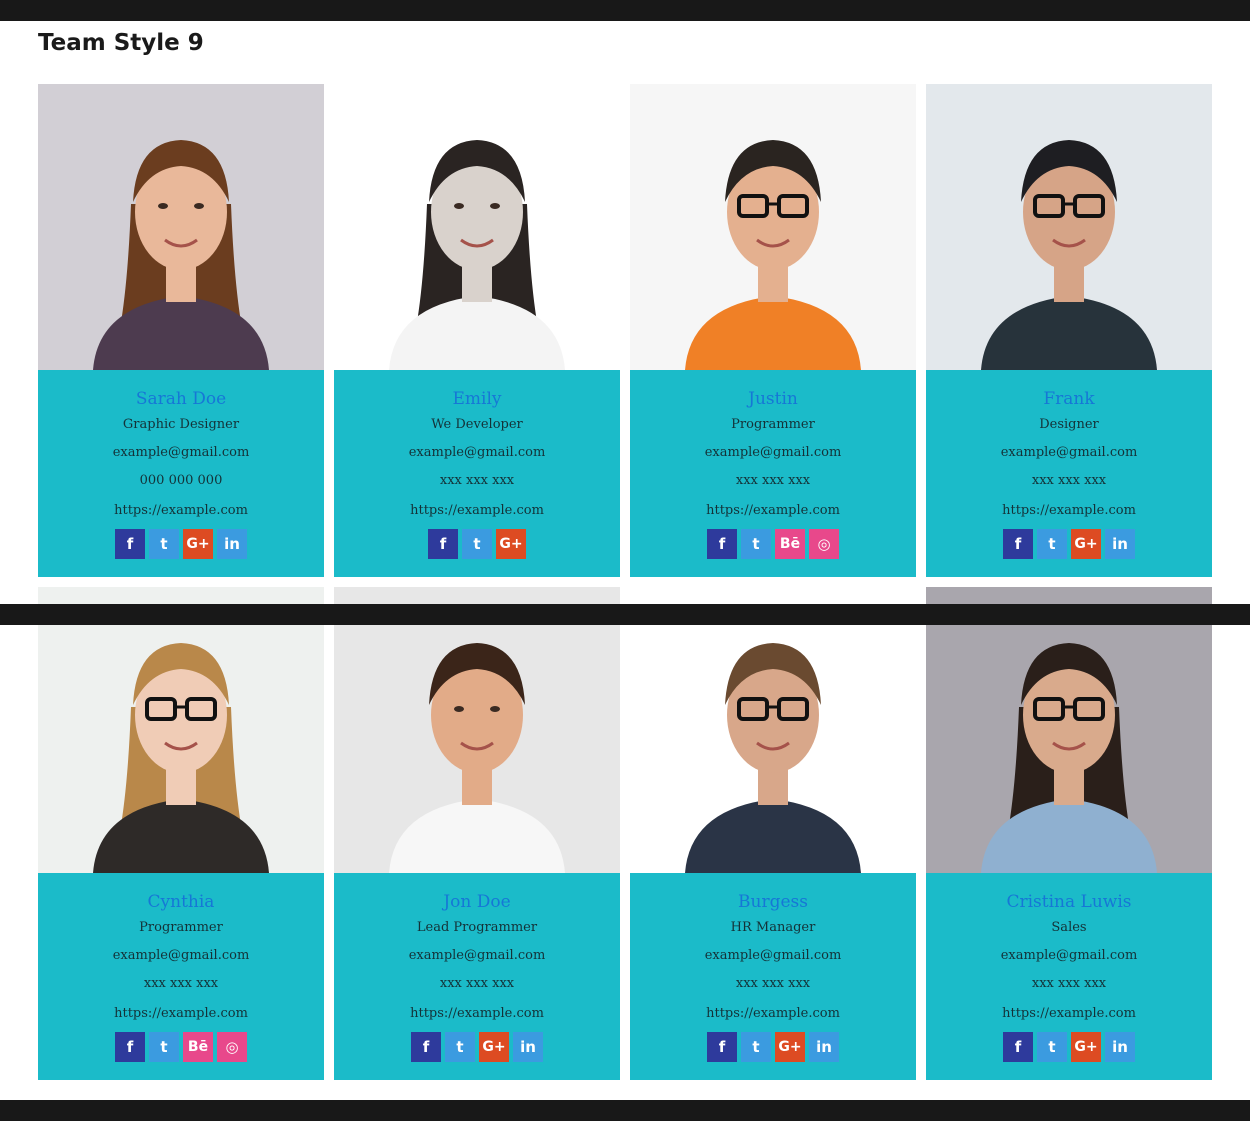  I want to click on member-name: Jon Doe, so click(477, 902).